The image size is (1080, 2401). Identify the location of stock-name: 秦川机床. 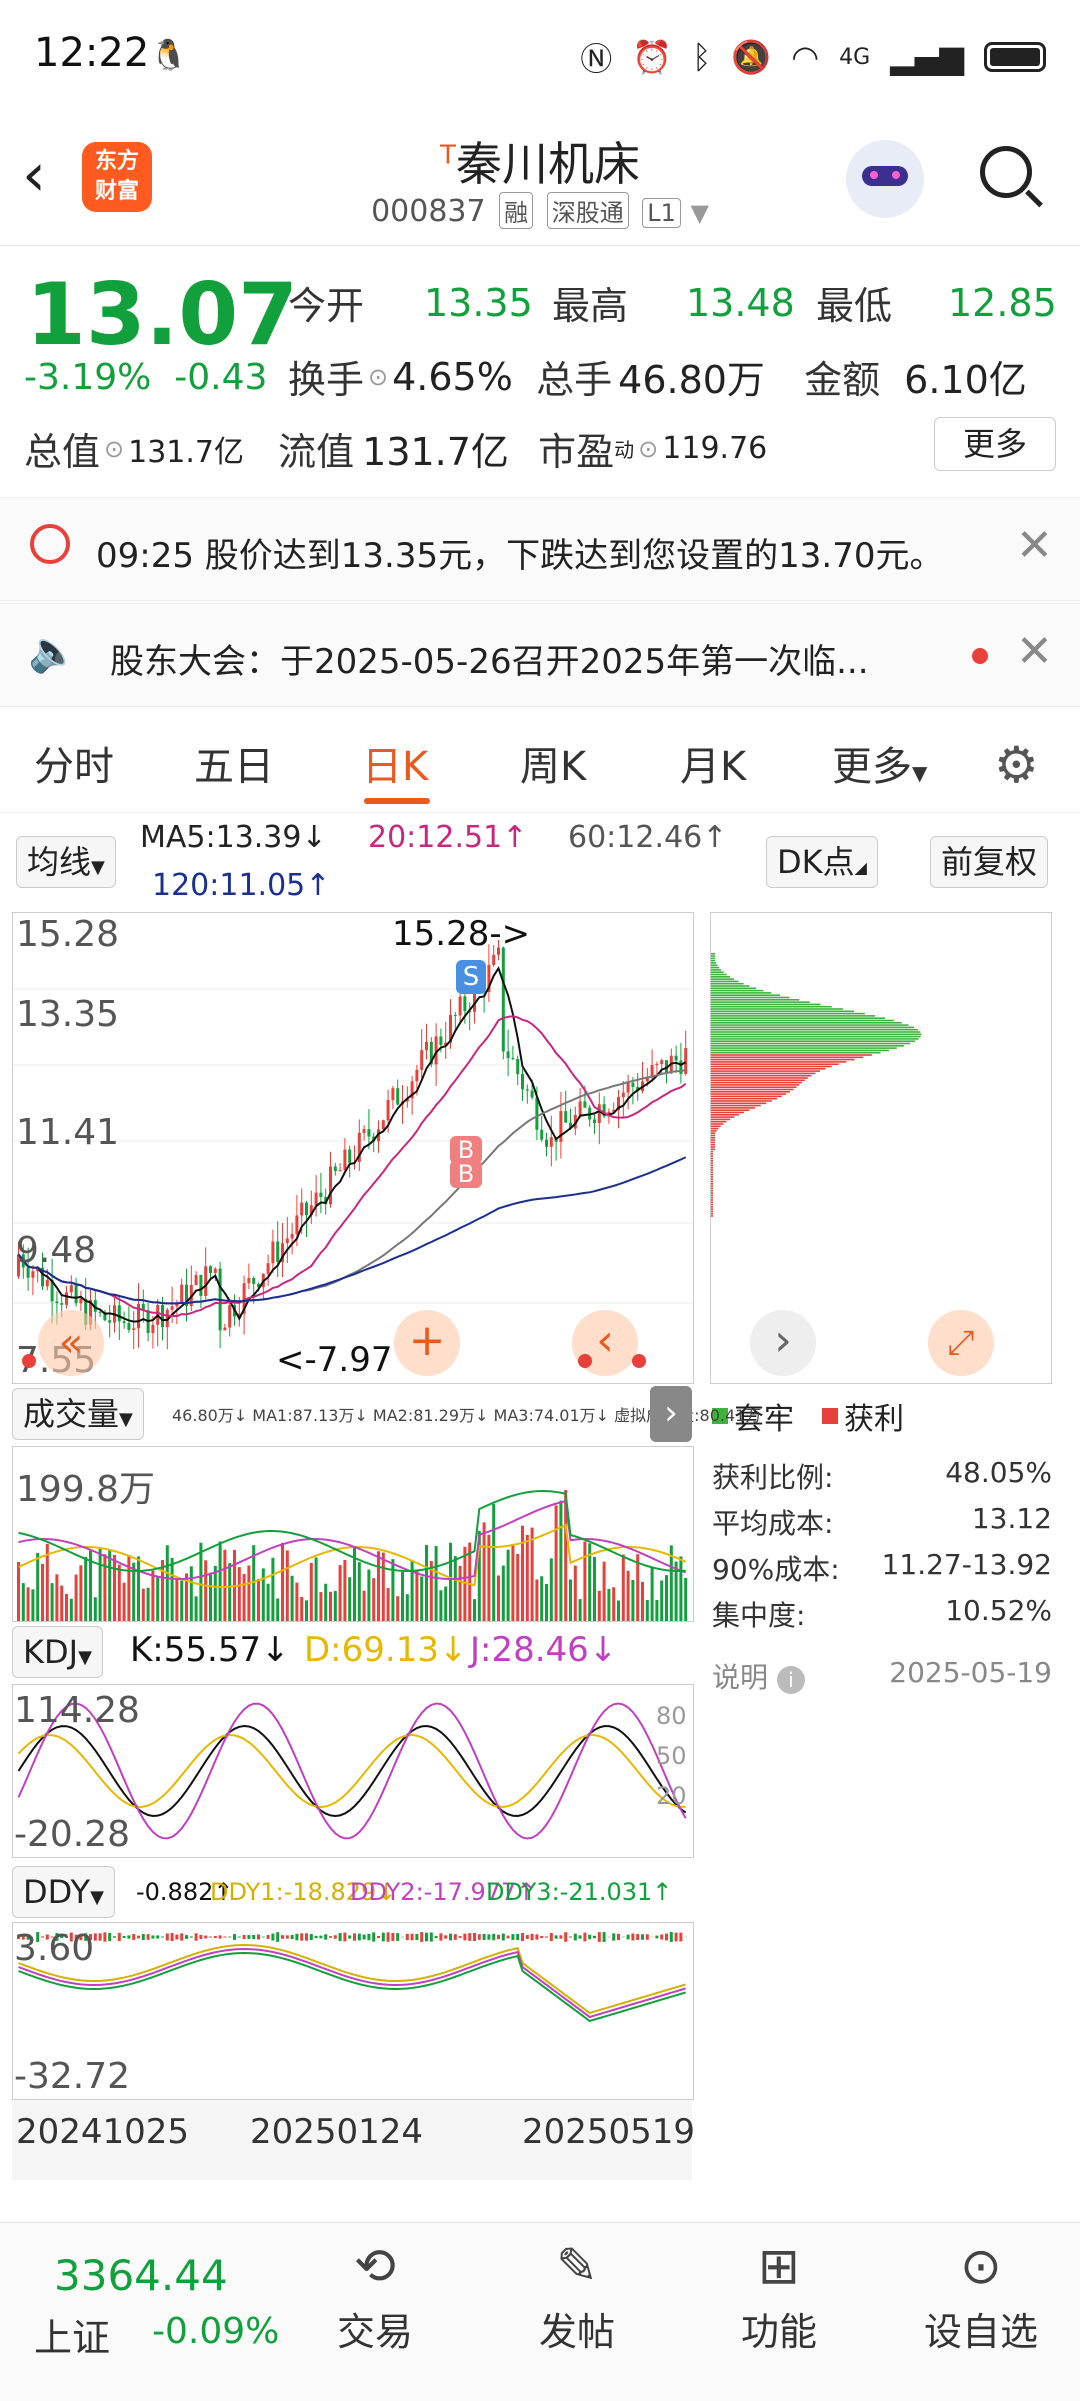
(548, 164).